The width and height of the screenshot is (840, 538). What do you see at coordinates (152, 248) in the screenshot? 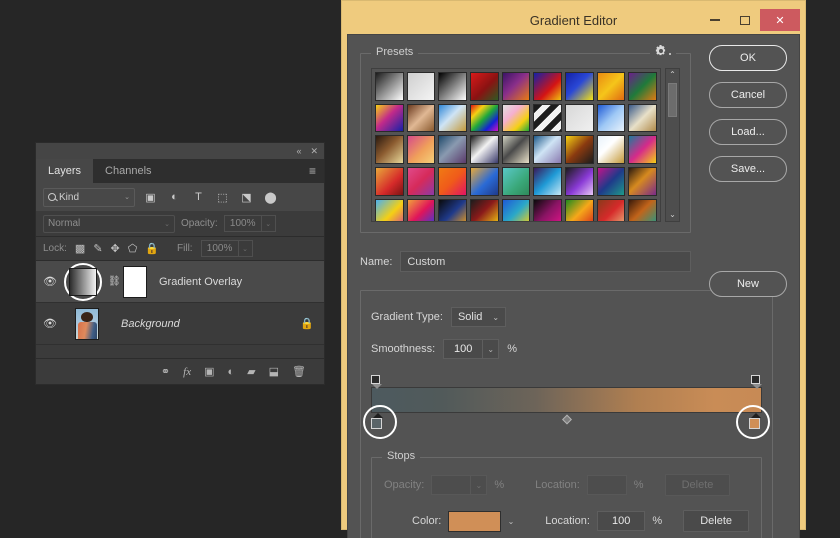
I see `lock-all-icon: 🔒` at bounding box center [152, 248].